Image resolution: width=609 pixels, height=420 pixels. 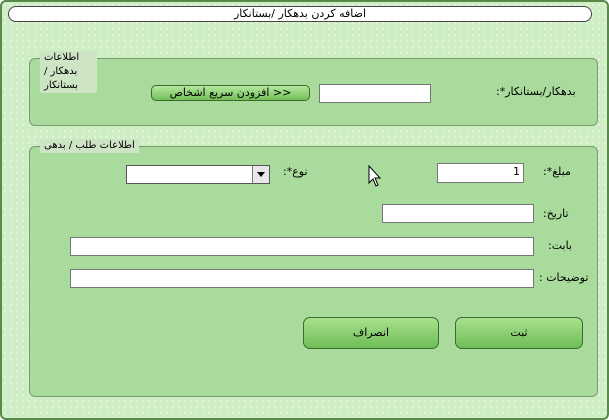 I want to click on quick-add-persons-button: افزودن سریع اشخاص >>, so click(x=230, y=93).